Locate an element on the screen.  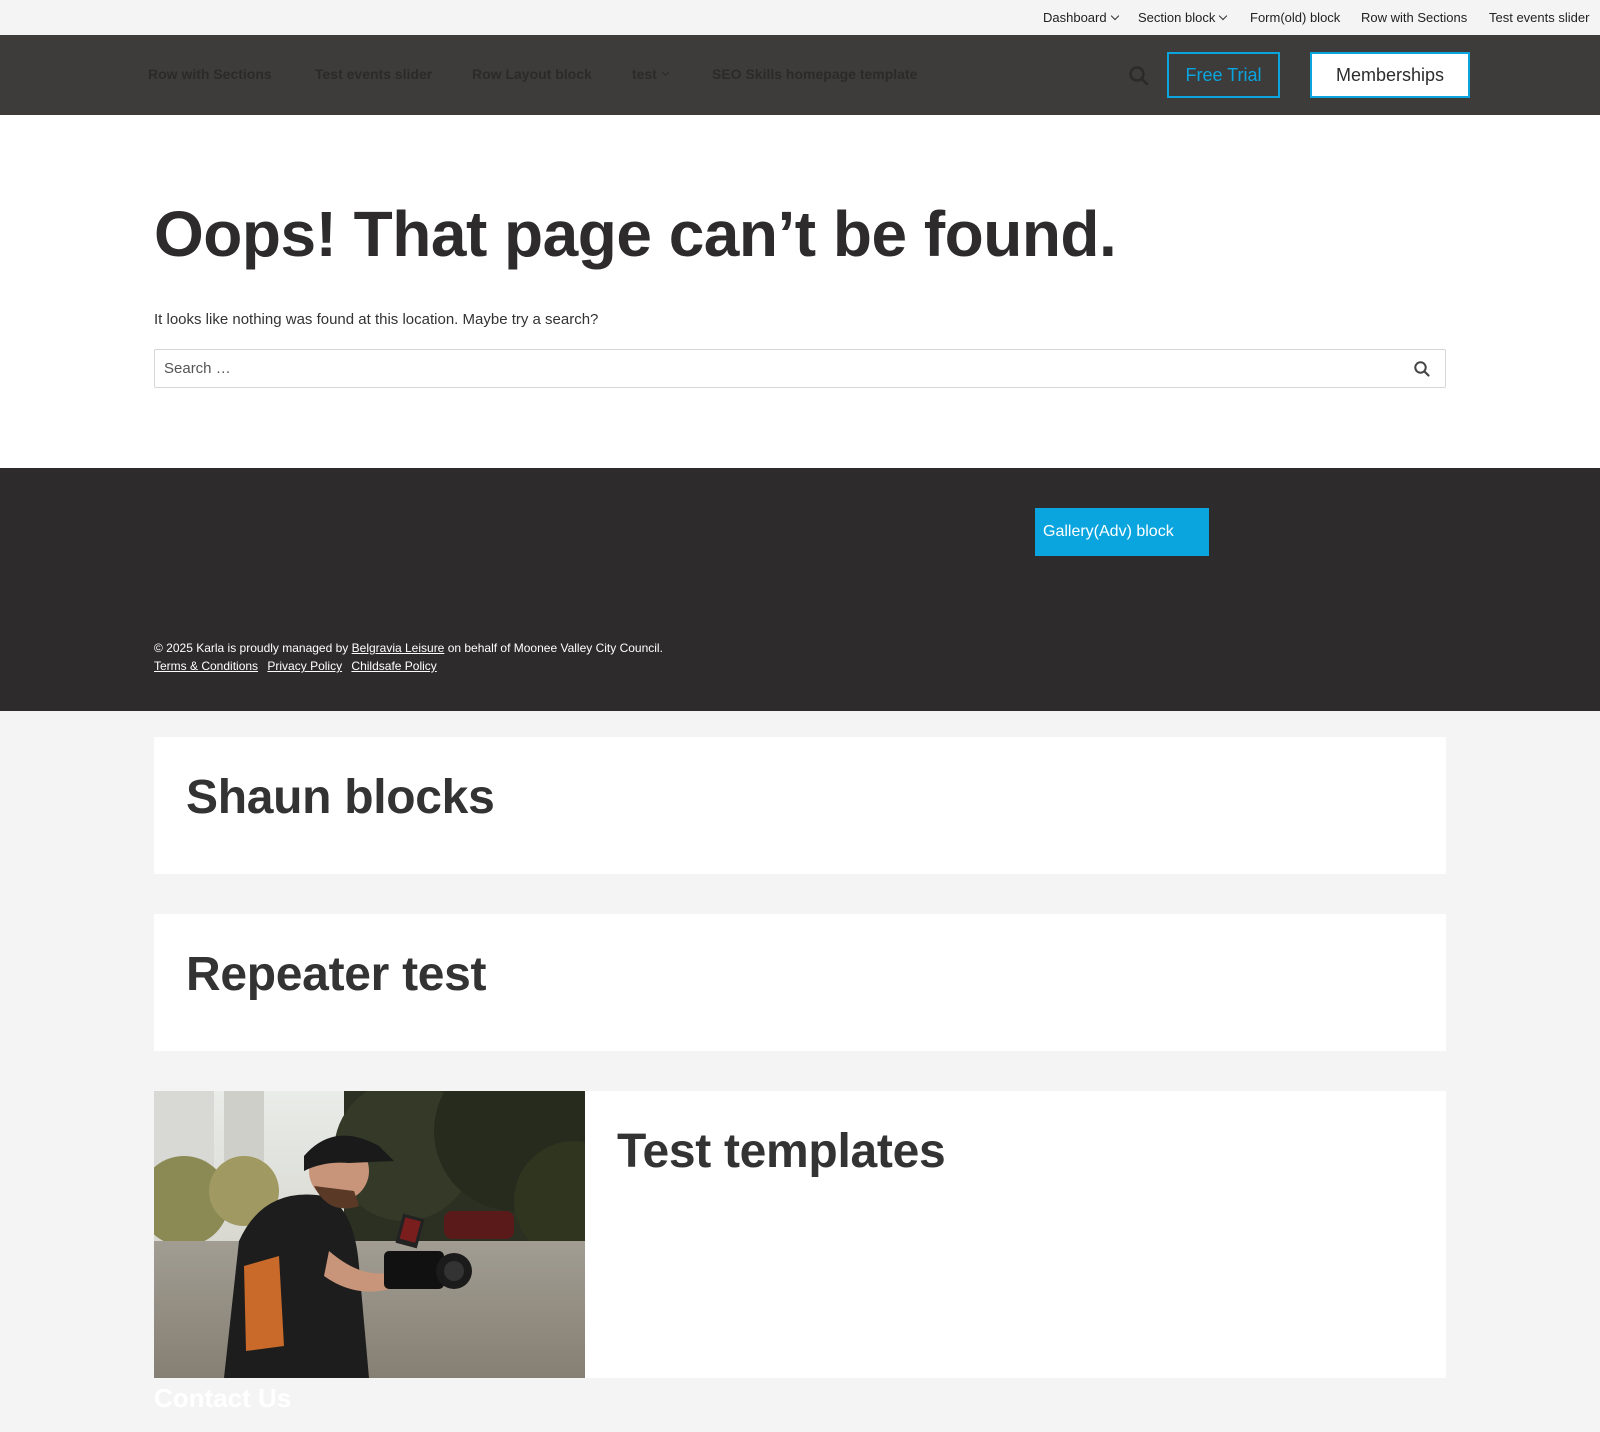
terms-conditions-link: Terms & Conditions is located at coordinates (206, 666).